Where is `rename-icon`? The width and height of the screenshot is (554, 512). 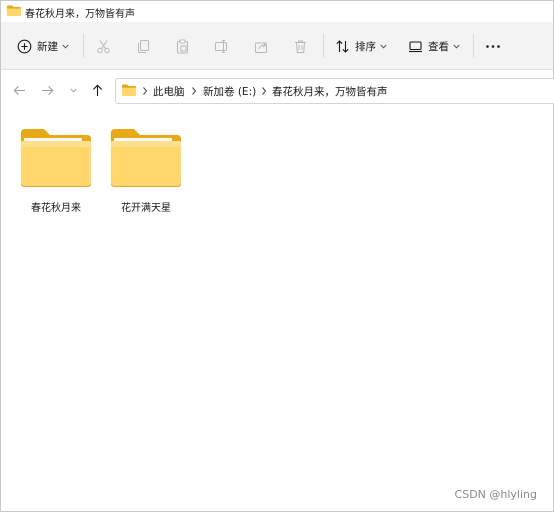
rename-icon is located at coordinates (221, 46).